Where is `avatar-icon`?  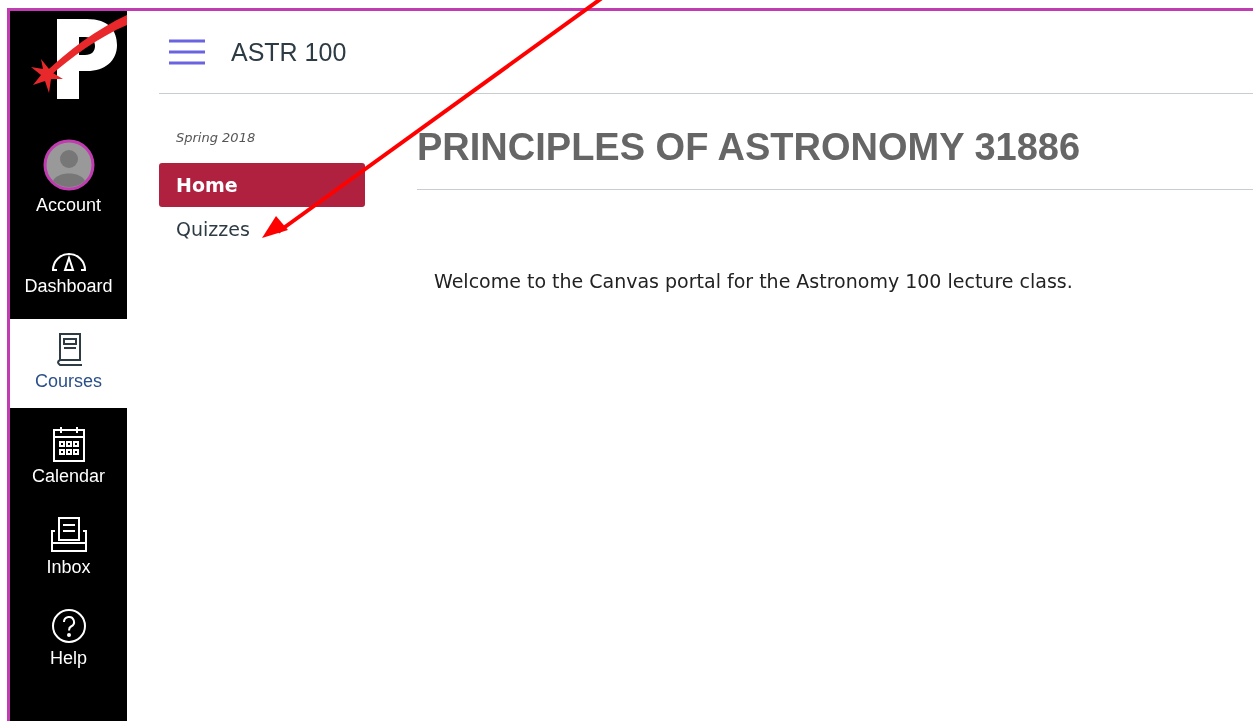 avatar-icon is located at coordinates (68, 165).